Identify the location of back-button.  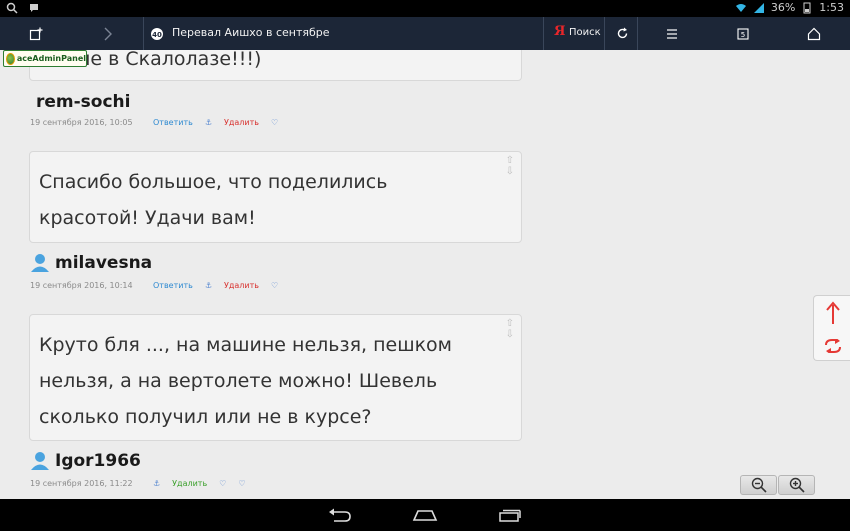
(340, 515).